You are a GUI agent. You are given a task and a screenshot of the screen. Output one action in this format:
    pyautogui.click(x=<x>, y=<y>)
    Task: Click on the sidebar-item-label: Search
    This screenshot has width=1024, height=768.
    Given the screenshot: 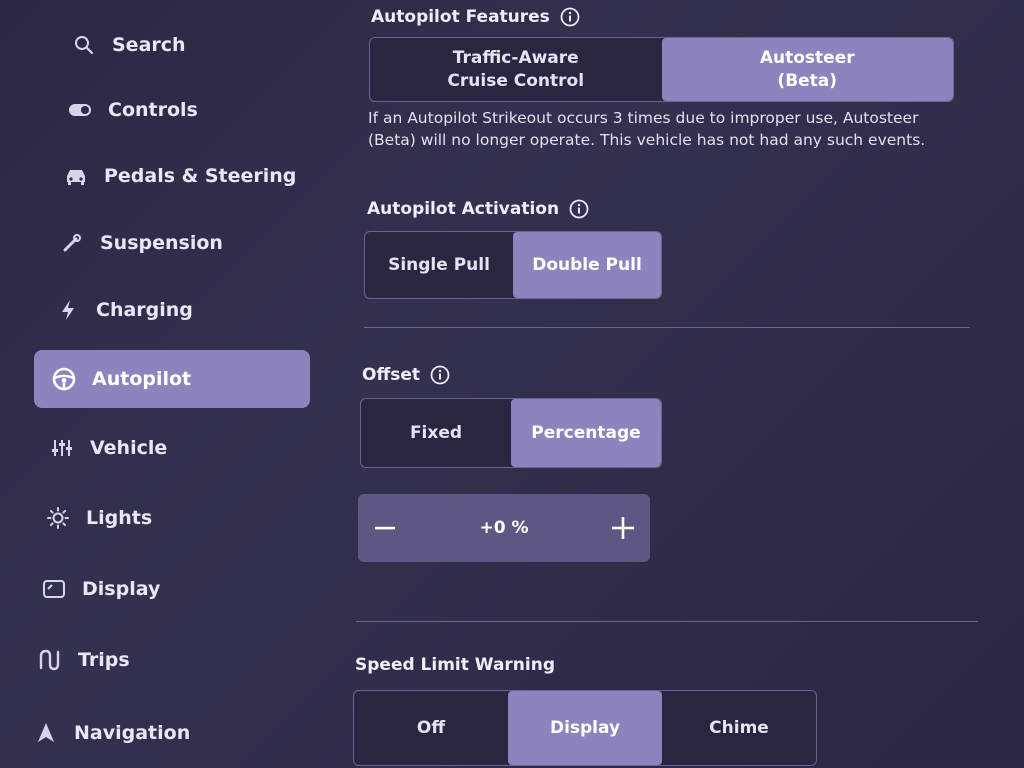 What is the action you would take?
    pyautogui.click(x=149, y=45)
    